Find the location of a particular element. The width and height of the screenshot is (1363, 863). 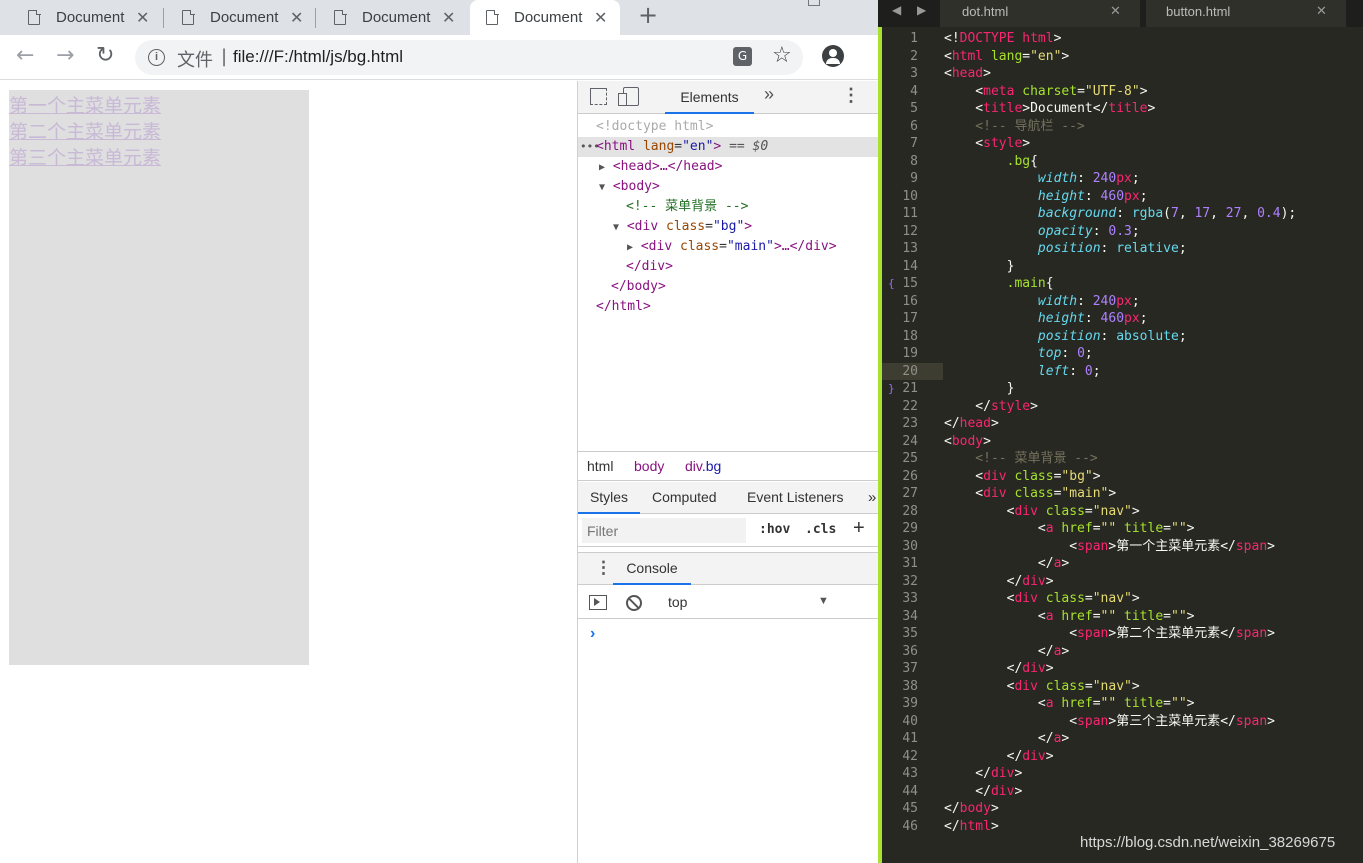

code-line: 8 .bg{ is located at coordinates (1120, 162).